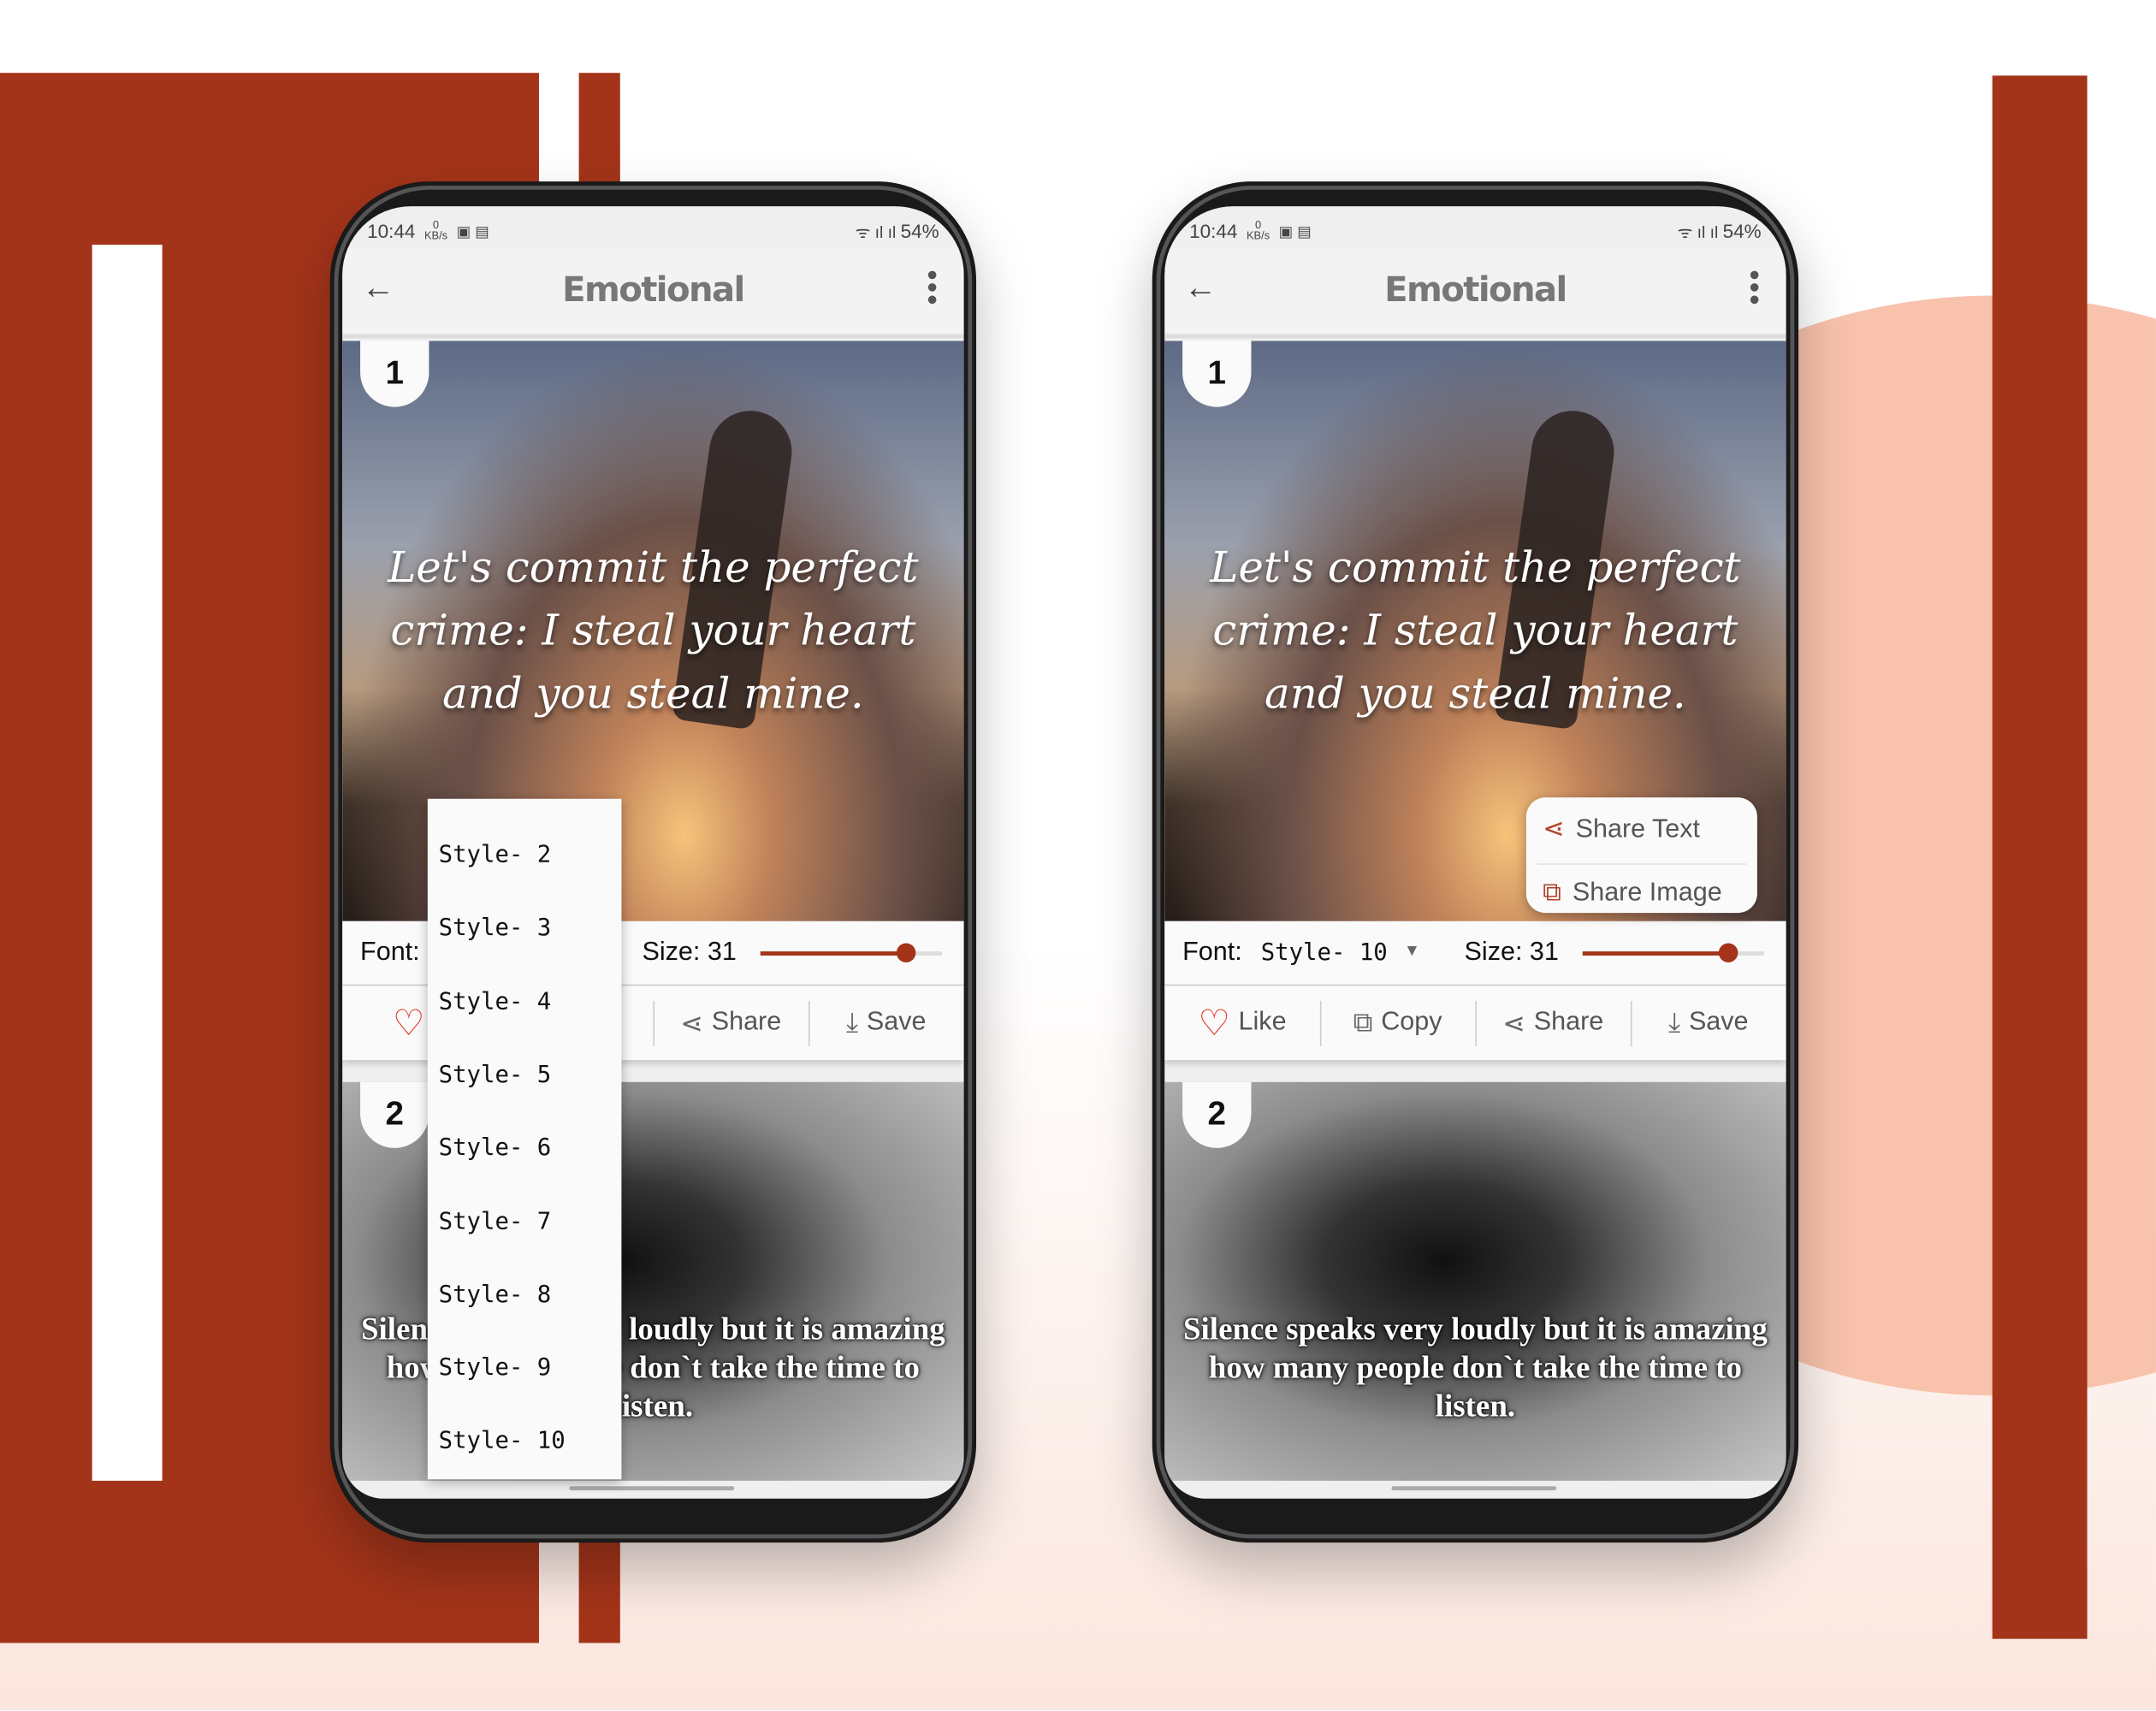  I want to click on dropdown-option: Style- 8, so click(495, 1294).